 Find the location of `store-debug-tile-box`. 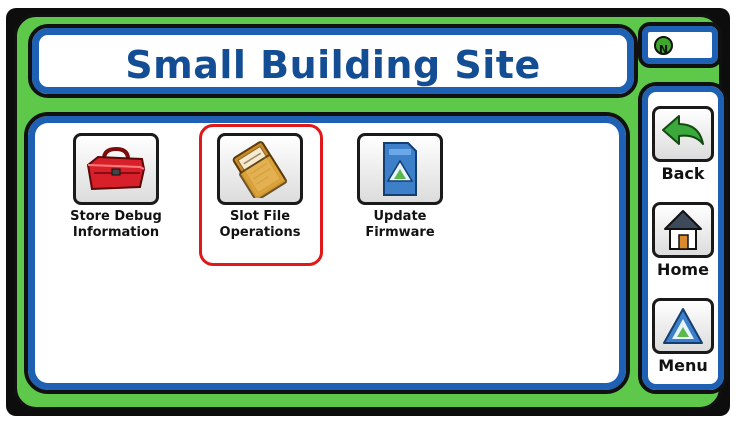

store-debug-tile-box is located at coordinates (116, 169).